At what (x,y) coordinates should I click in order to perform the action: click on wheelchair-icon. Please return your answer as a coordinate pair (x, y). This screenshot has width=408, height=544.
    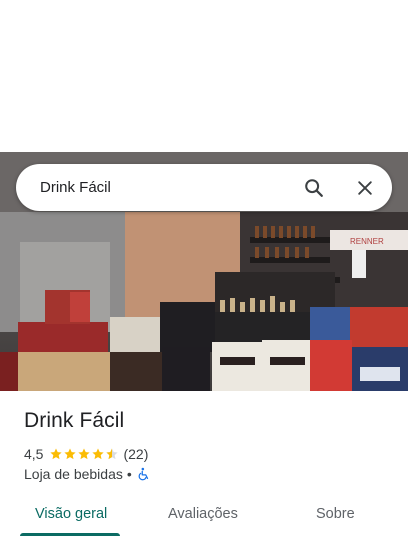
    Looking at the image, I should click on (143, 474).